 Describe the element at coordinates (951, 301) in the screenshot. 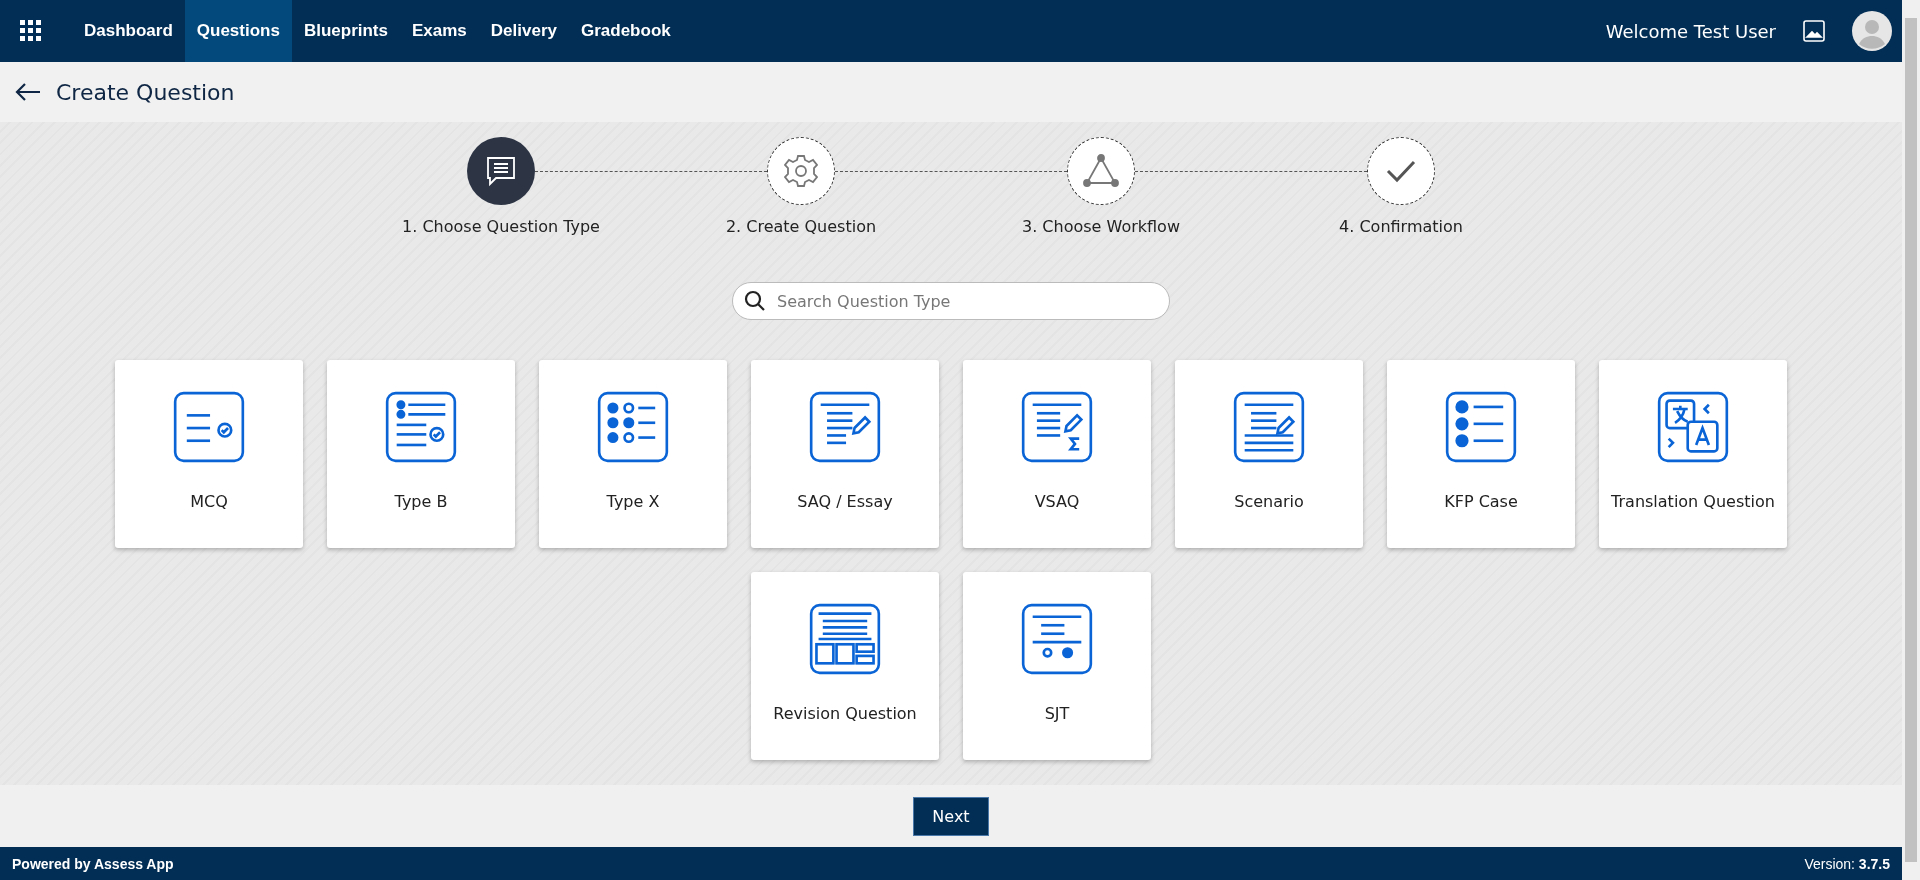

I see `search-field: Search Question Type` at that location.